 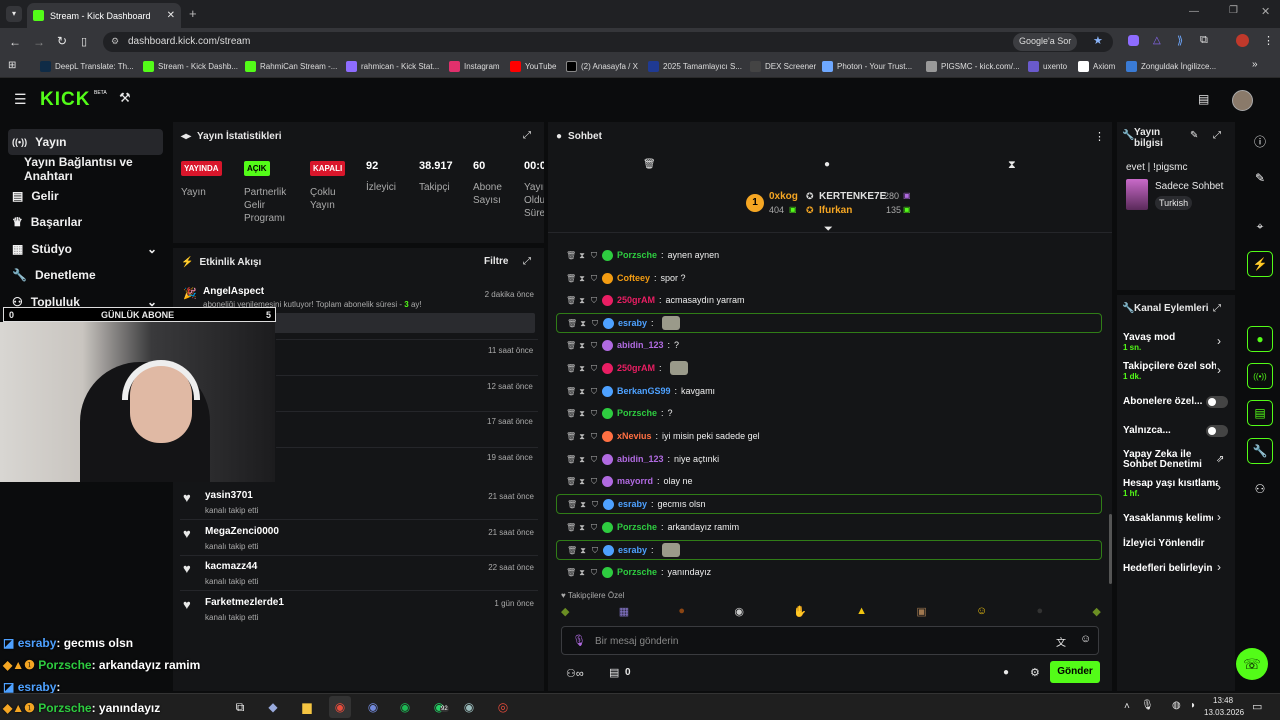 What do you see at coordinates (632, 504) in the screenshot?
I see `chat-username: esraby` at bounding box center [632, 504].